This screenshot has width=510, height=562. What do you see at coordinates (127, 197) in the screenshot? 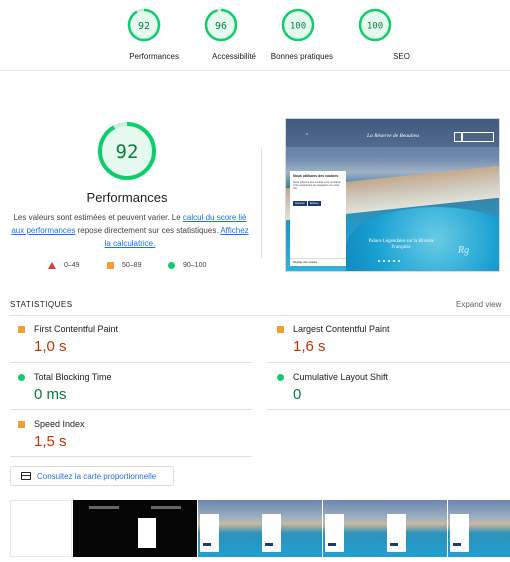
I see `performance-title: Performances` at bounding box center [127, 197].